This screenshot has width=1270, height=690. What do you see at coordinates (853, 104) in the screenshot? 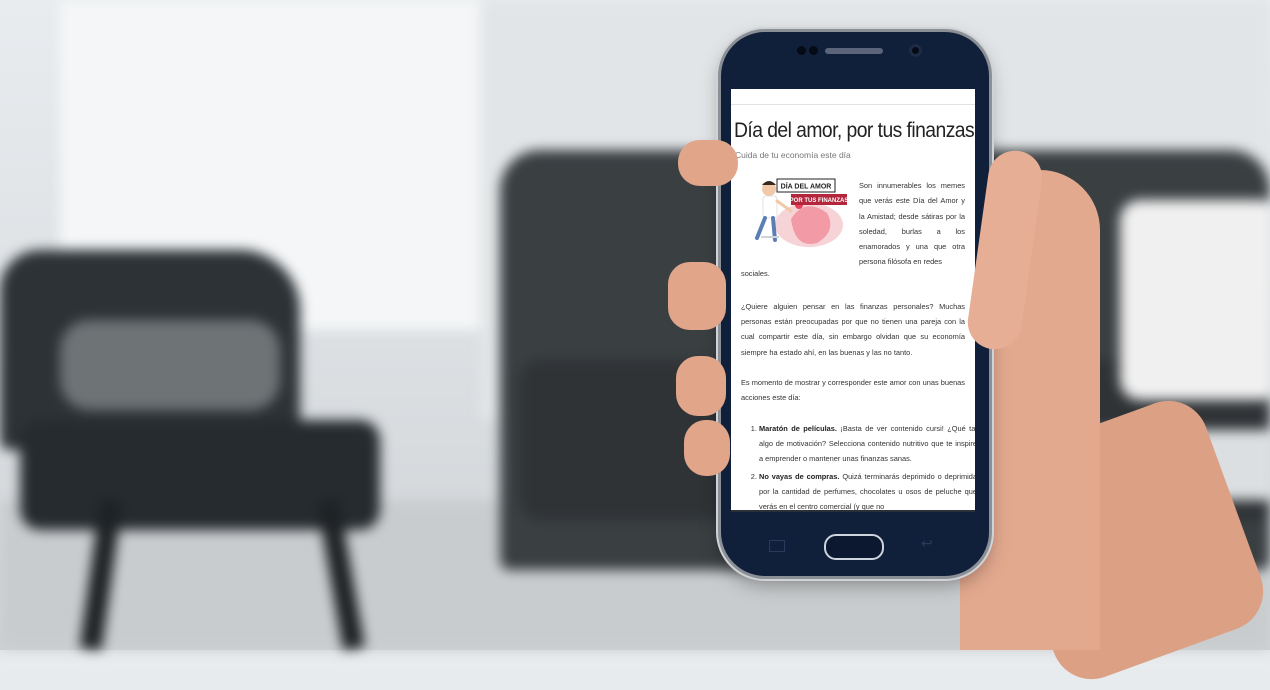
I see `header-divider` at bounding box center [853, 104].